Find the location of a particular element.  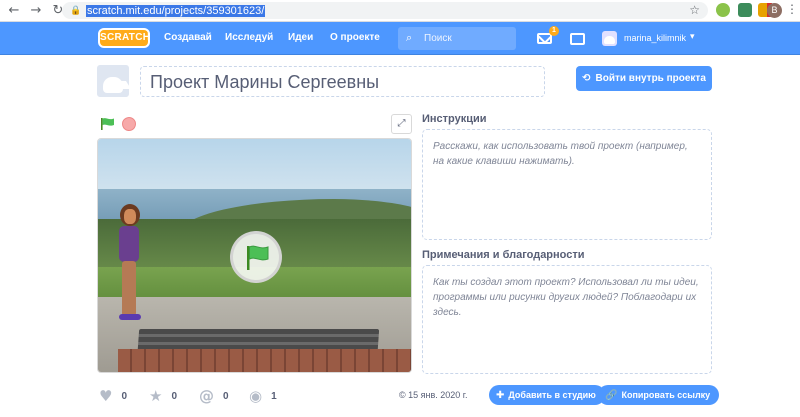

favorite-stat: ★ 0 is located at coordinates (163, 396).